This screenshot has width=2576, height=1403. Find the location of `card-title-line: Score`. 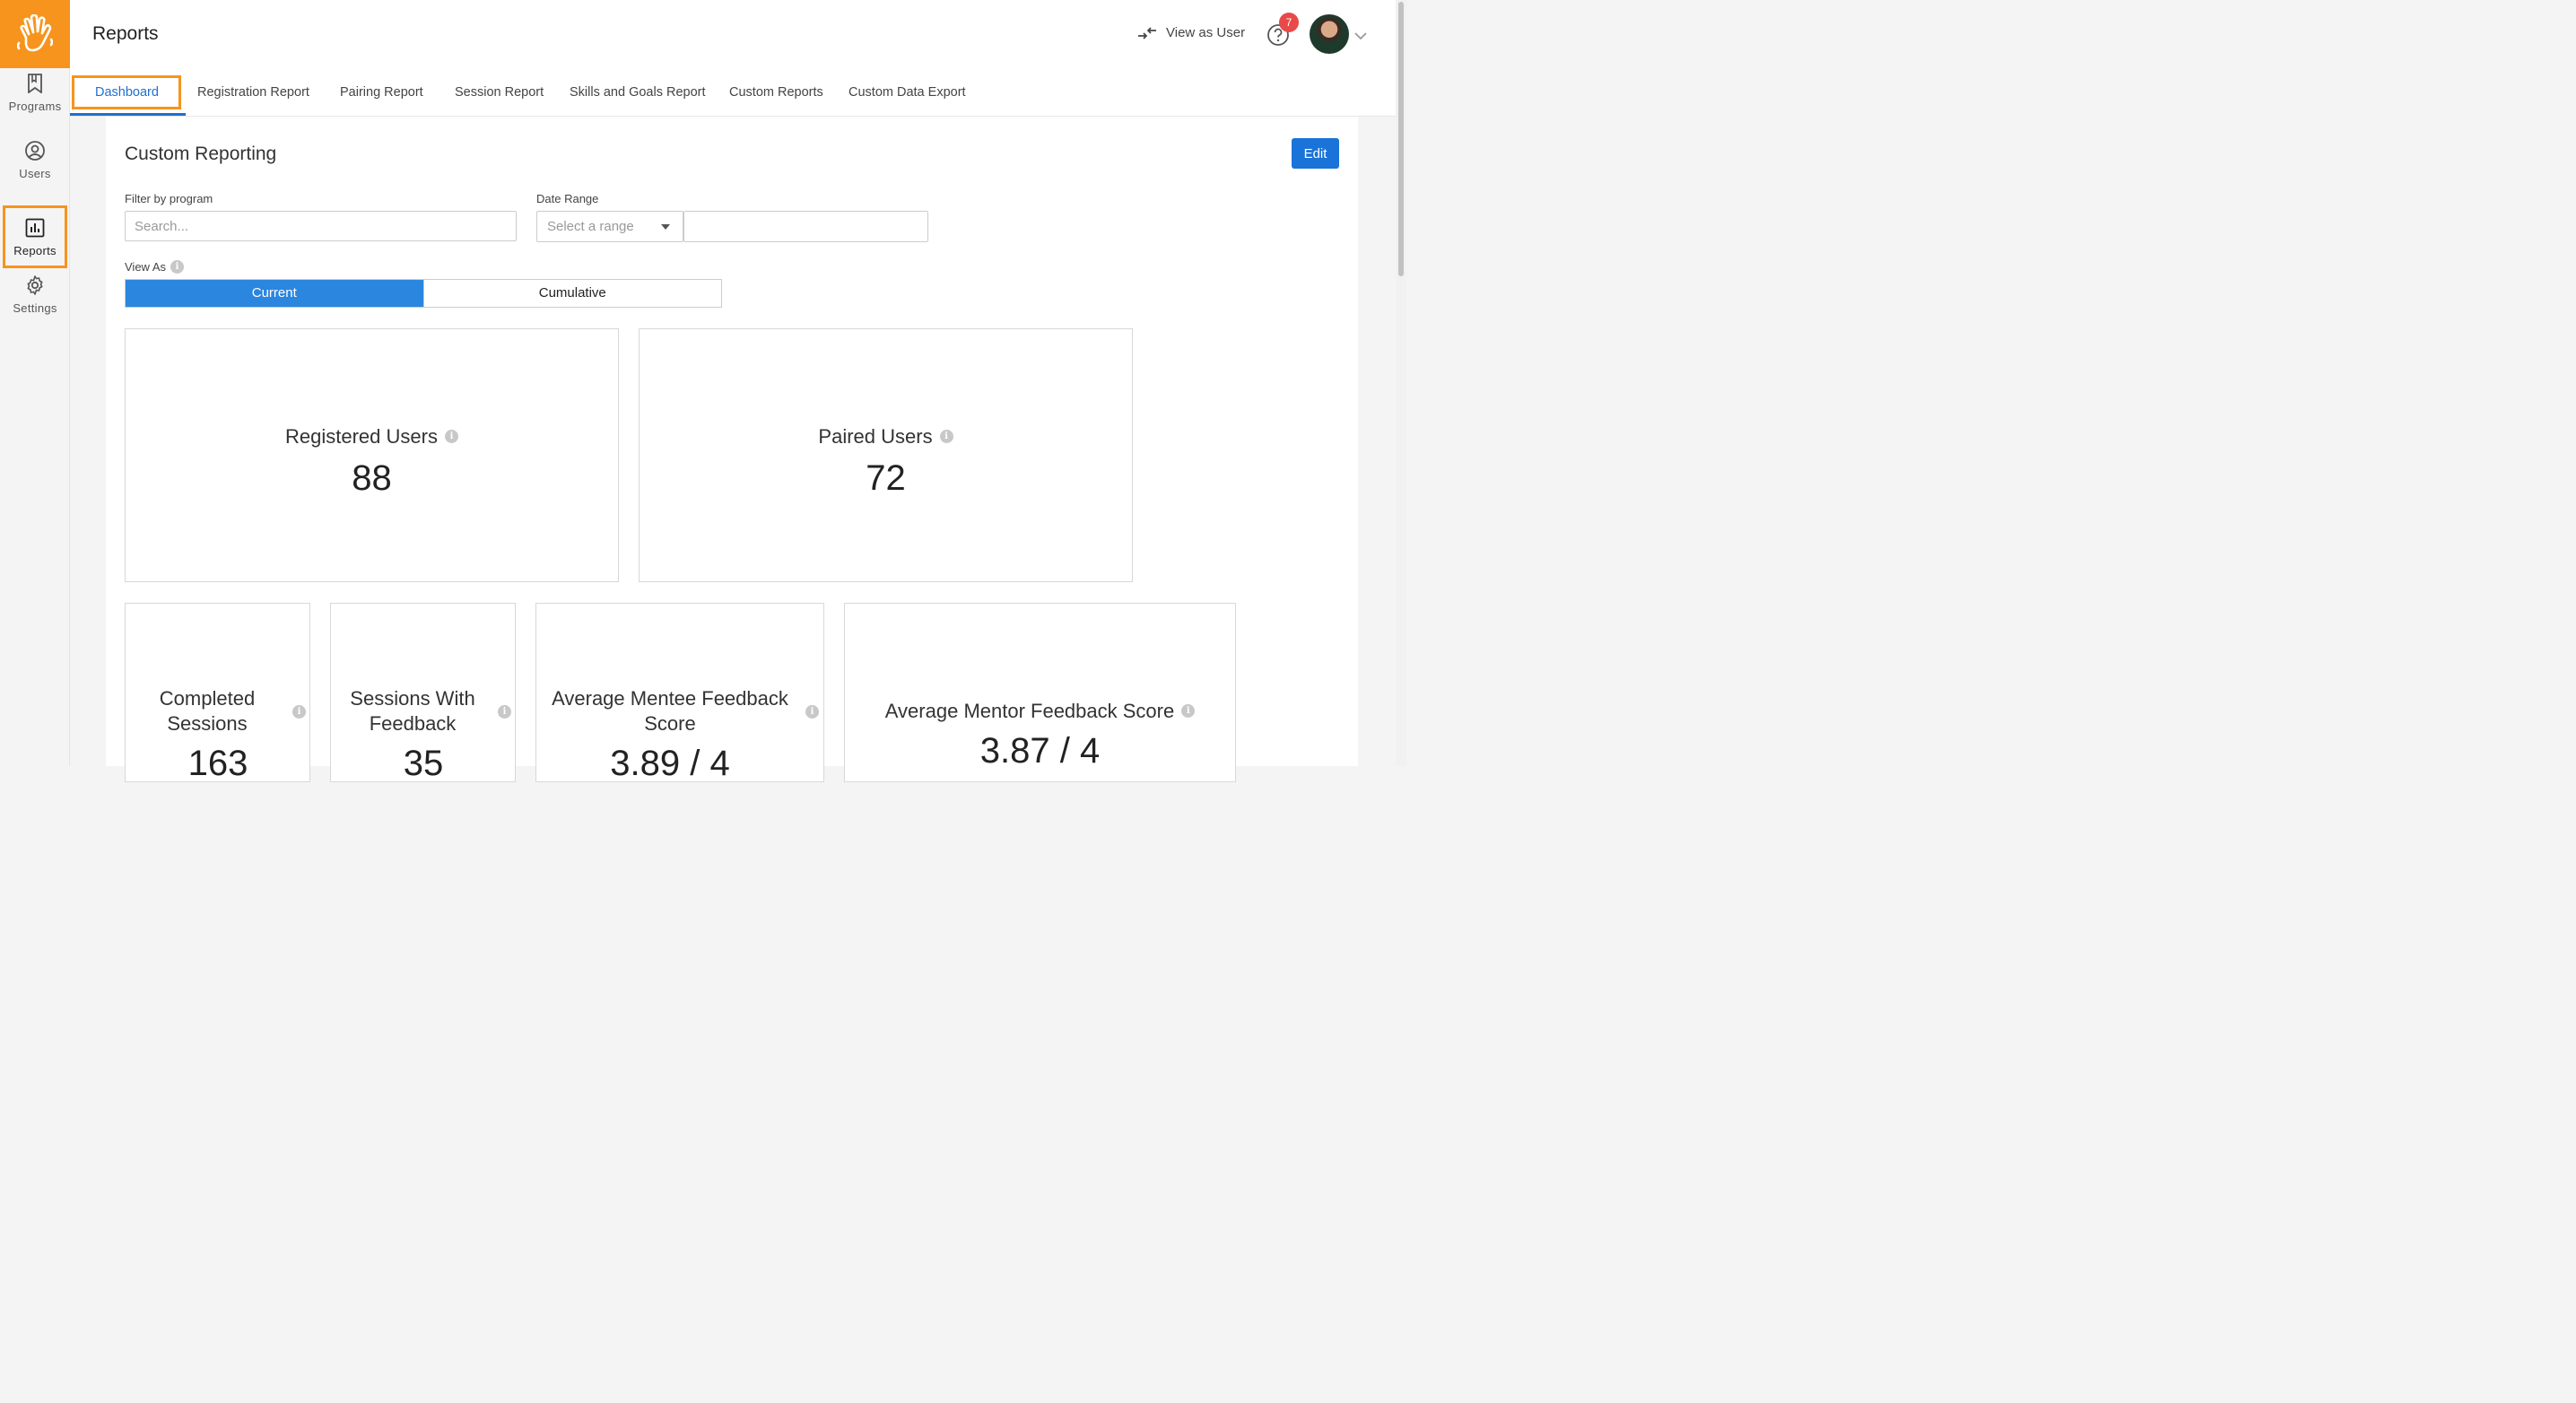

card-title-line: Score is located at coordinates (670, 723).